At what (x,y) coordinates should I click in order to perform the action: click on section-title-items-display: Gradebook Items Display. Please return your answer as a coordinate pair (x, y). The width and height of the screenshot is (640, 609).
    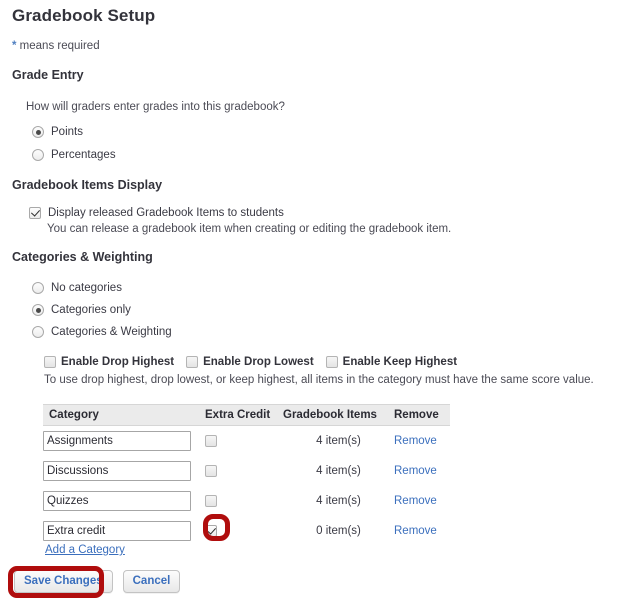
    Looking at the image, I should click on (87, 185).